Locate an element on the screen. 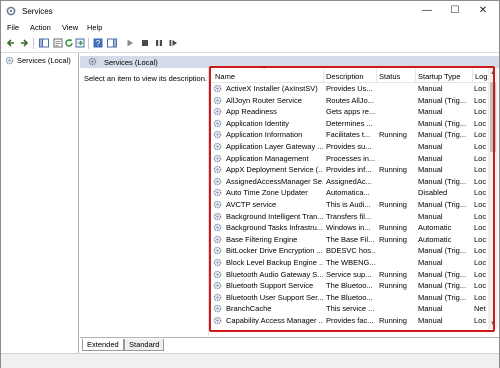  menu-view: View is located at coordinates (70, 27).